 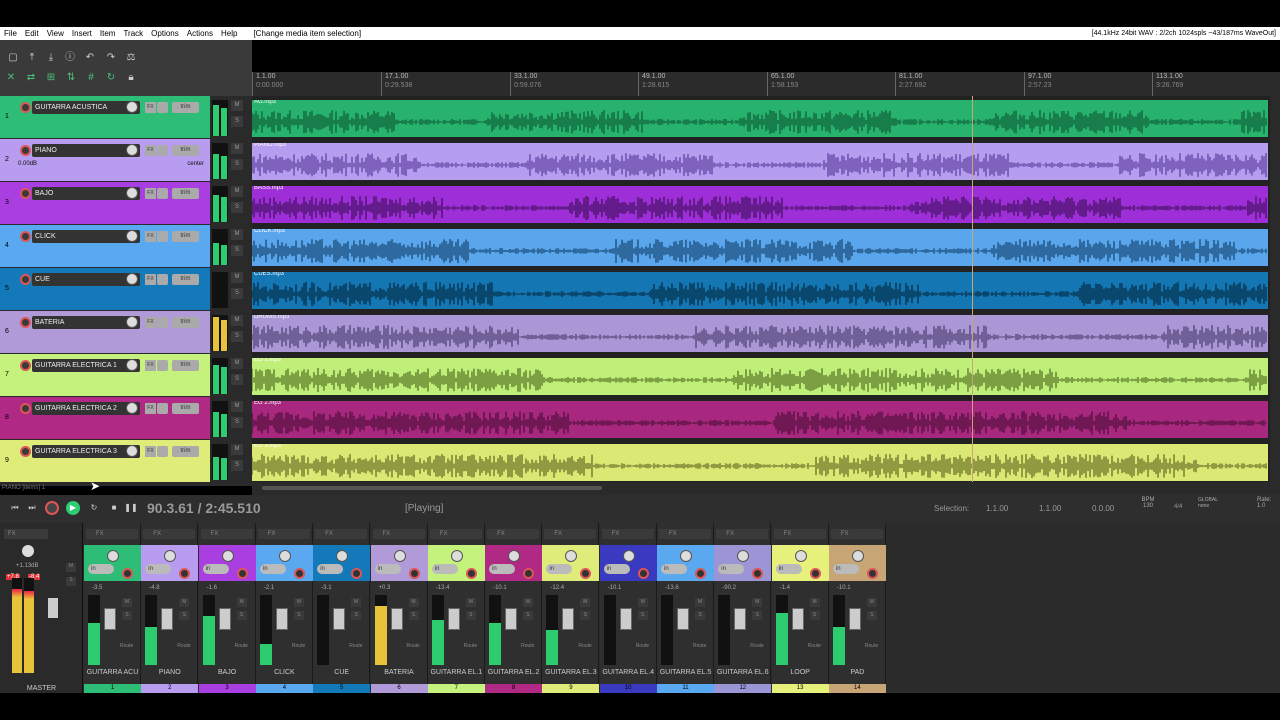 I want to click on master-mute-button: M, so click(x=71, y=567).